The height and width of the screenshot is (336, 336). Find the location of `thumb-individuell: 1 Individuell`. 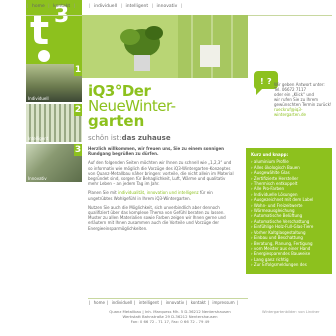

thumb-individuell: 1 Individuell is located at coordinates (54, 83).